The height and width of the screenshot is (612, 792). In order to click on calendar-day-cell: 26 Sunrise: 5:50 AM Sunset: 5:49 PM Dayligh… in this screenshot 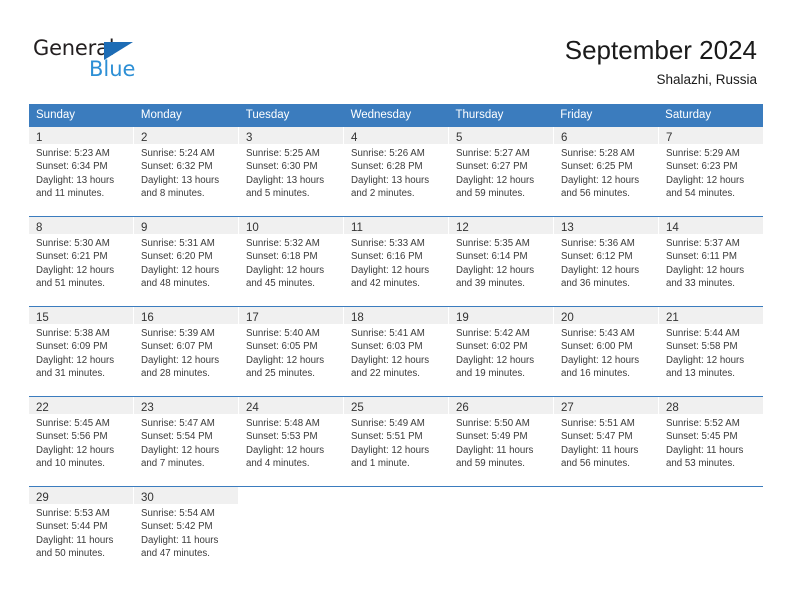, I will do `click(501, 441)`.